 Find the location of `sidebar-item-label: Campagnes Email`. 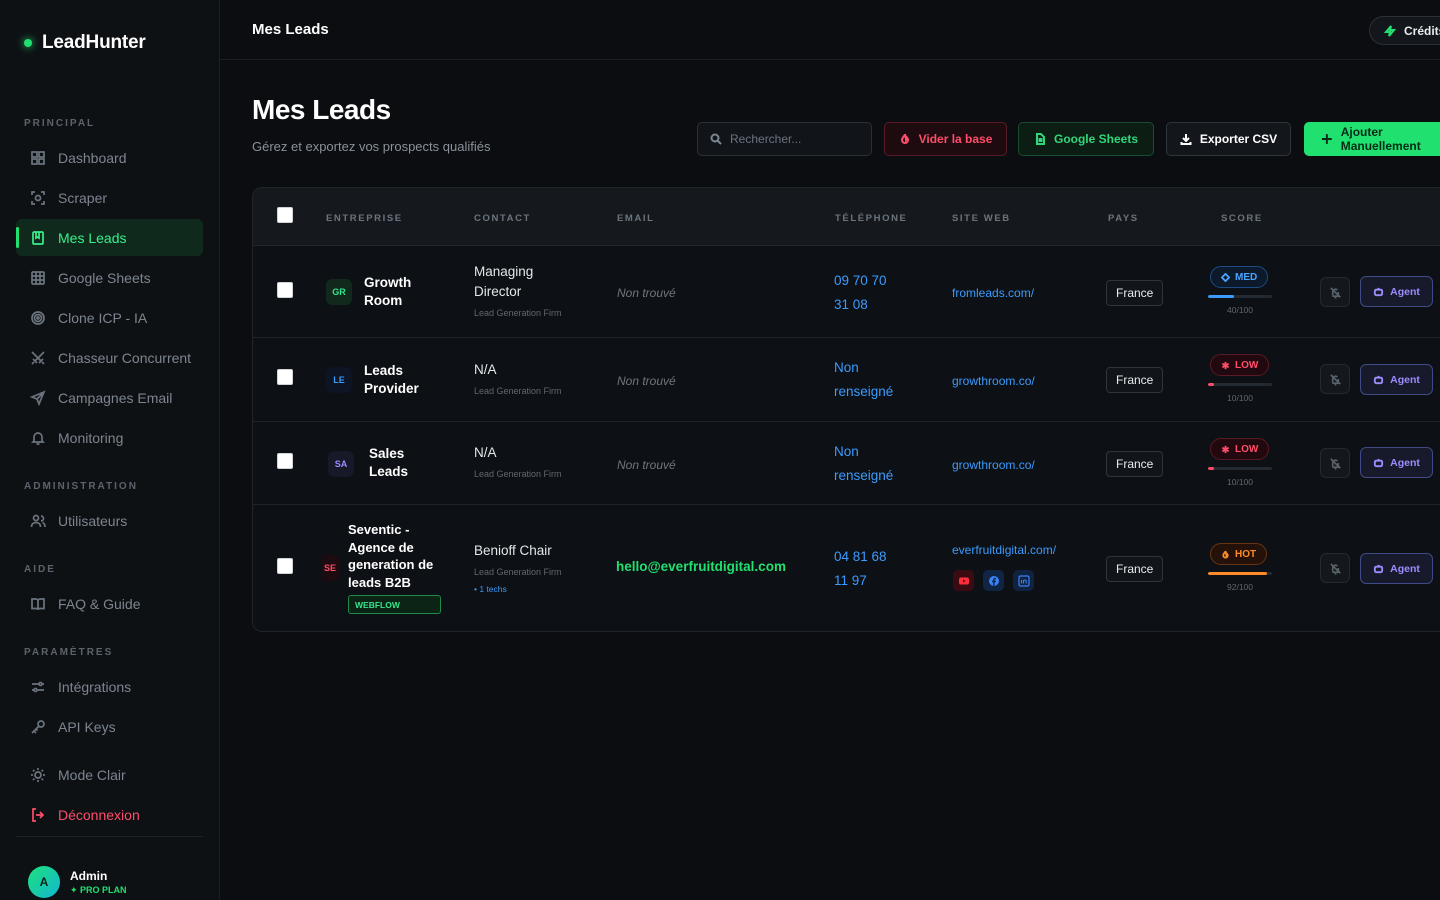

sidebar-item-label: Campagnes Email is located at coordinates (115, 397).